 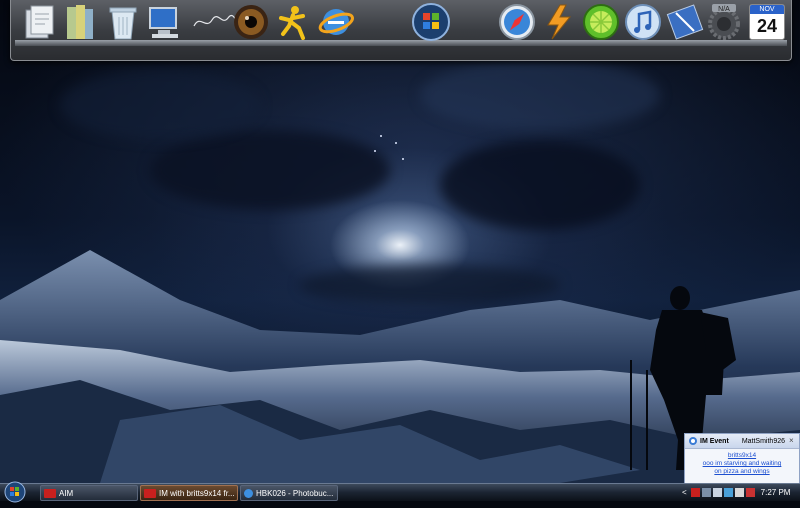 I want to click on documents-icon, so click(x=39, y=22).